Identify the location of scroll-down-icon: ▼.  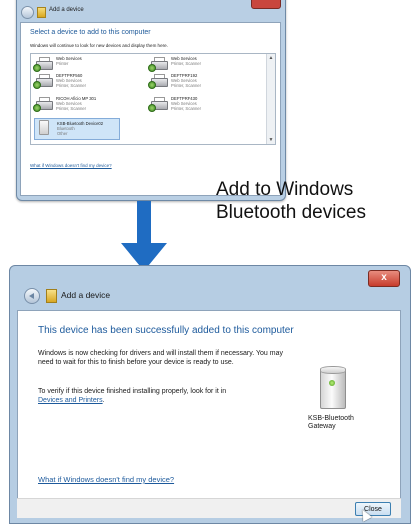
(271, 140).